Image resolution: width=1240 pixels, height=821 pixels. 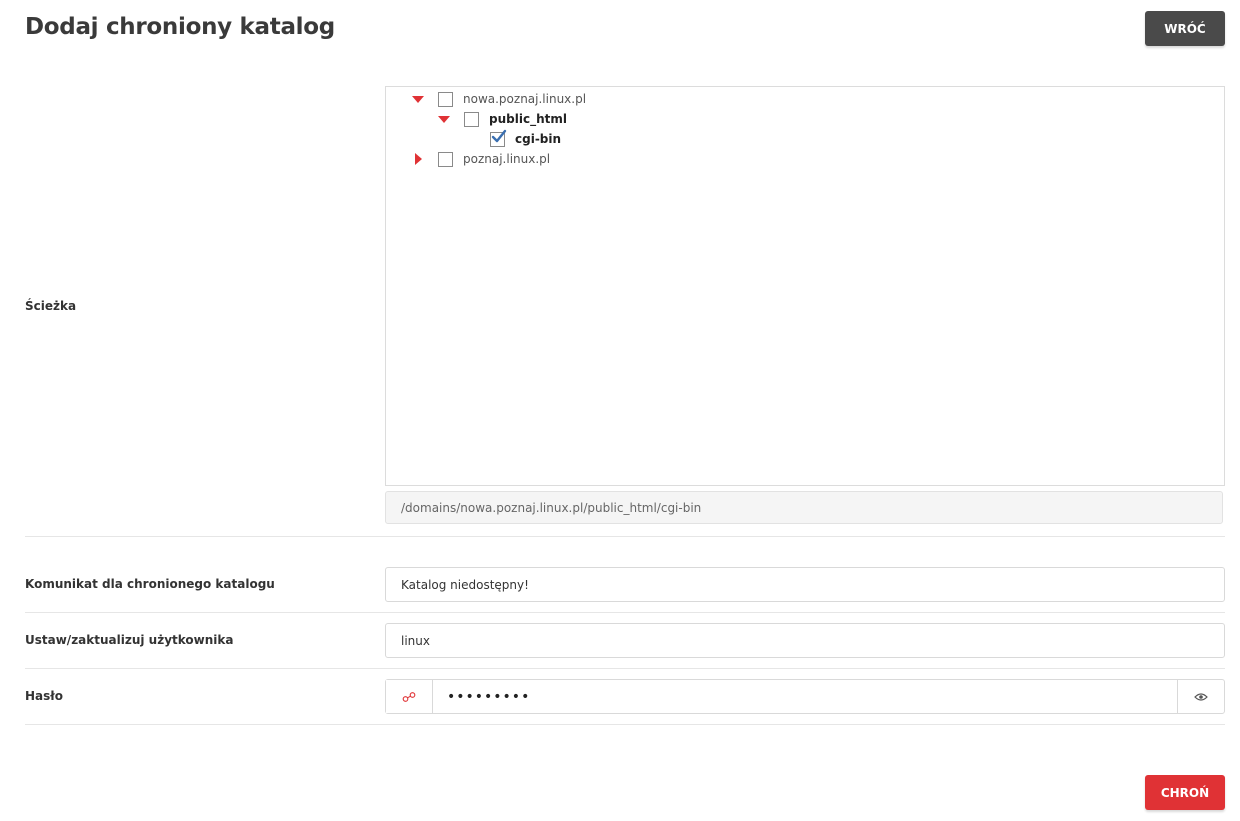 I want to click on expand-arrow-right-icon, so click(x=418, y=159).